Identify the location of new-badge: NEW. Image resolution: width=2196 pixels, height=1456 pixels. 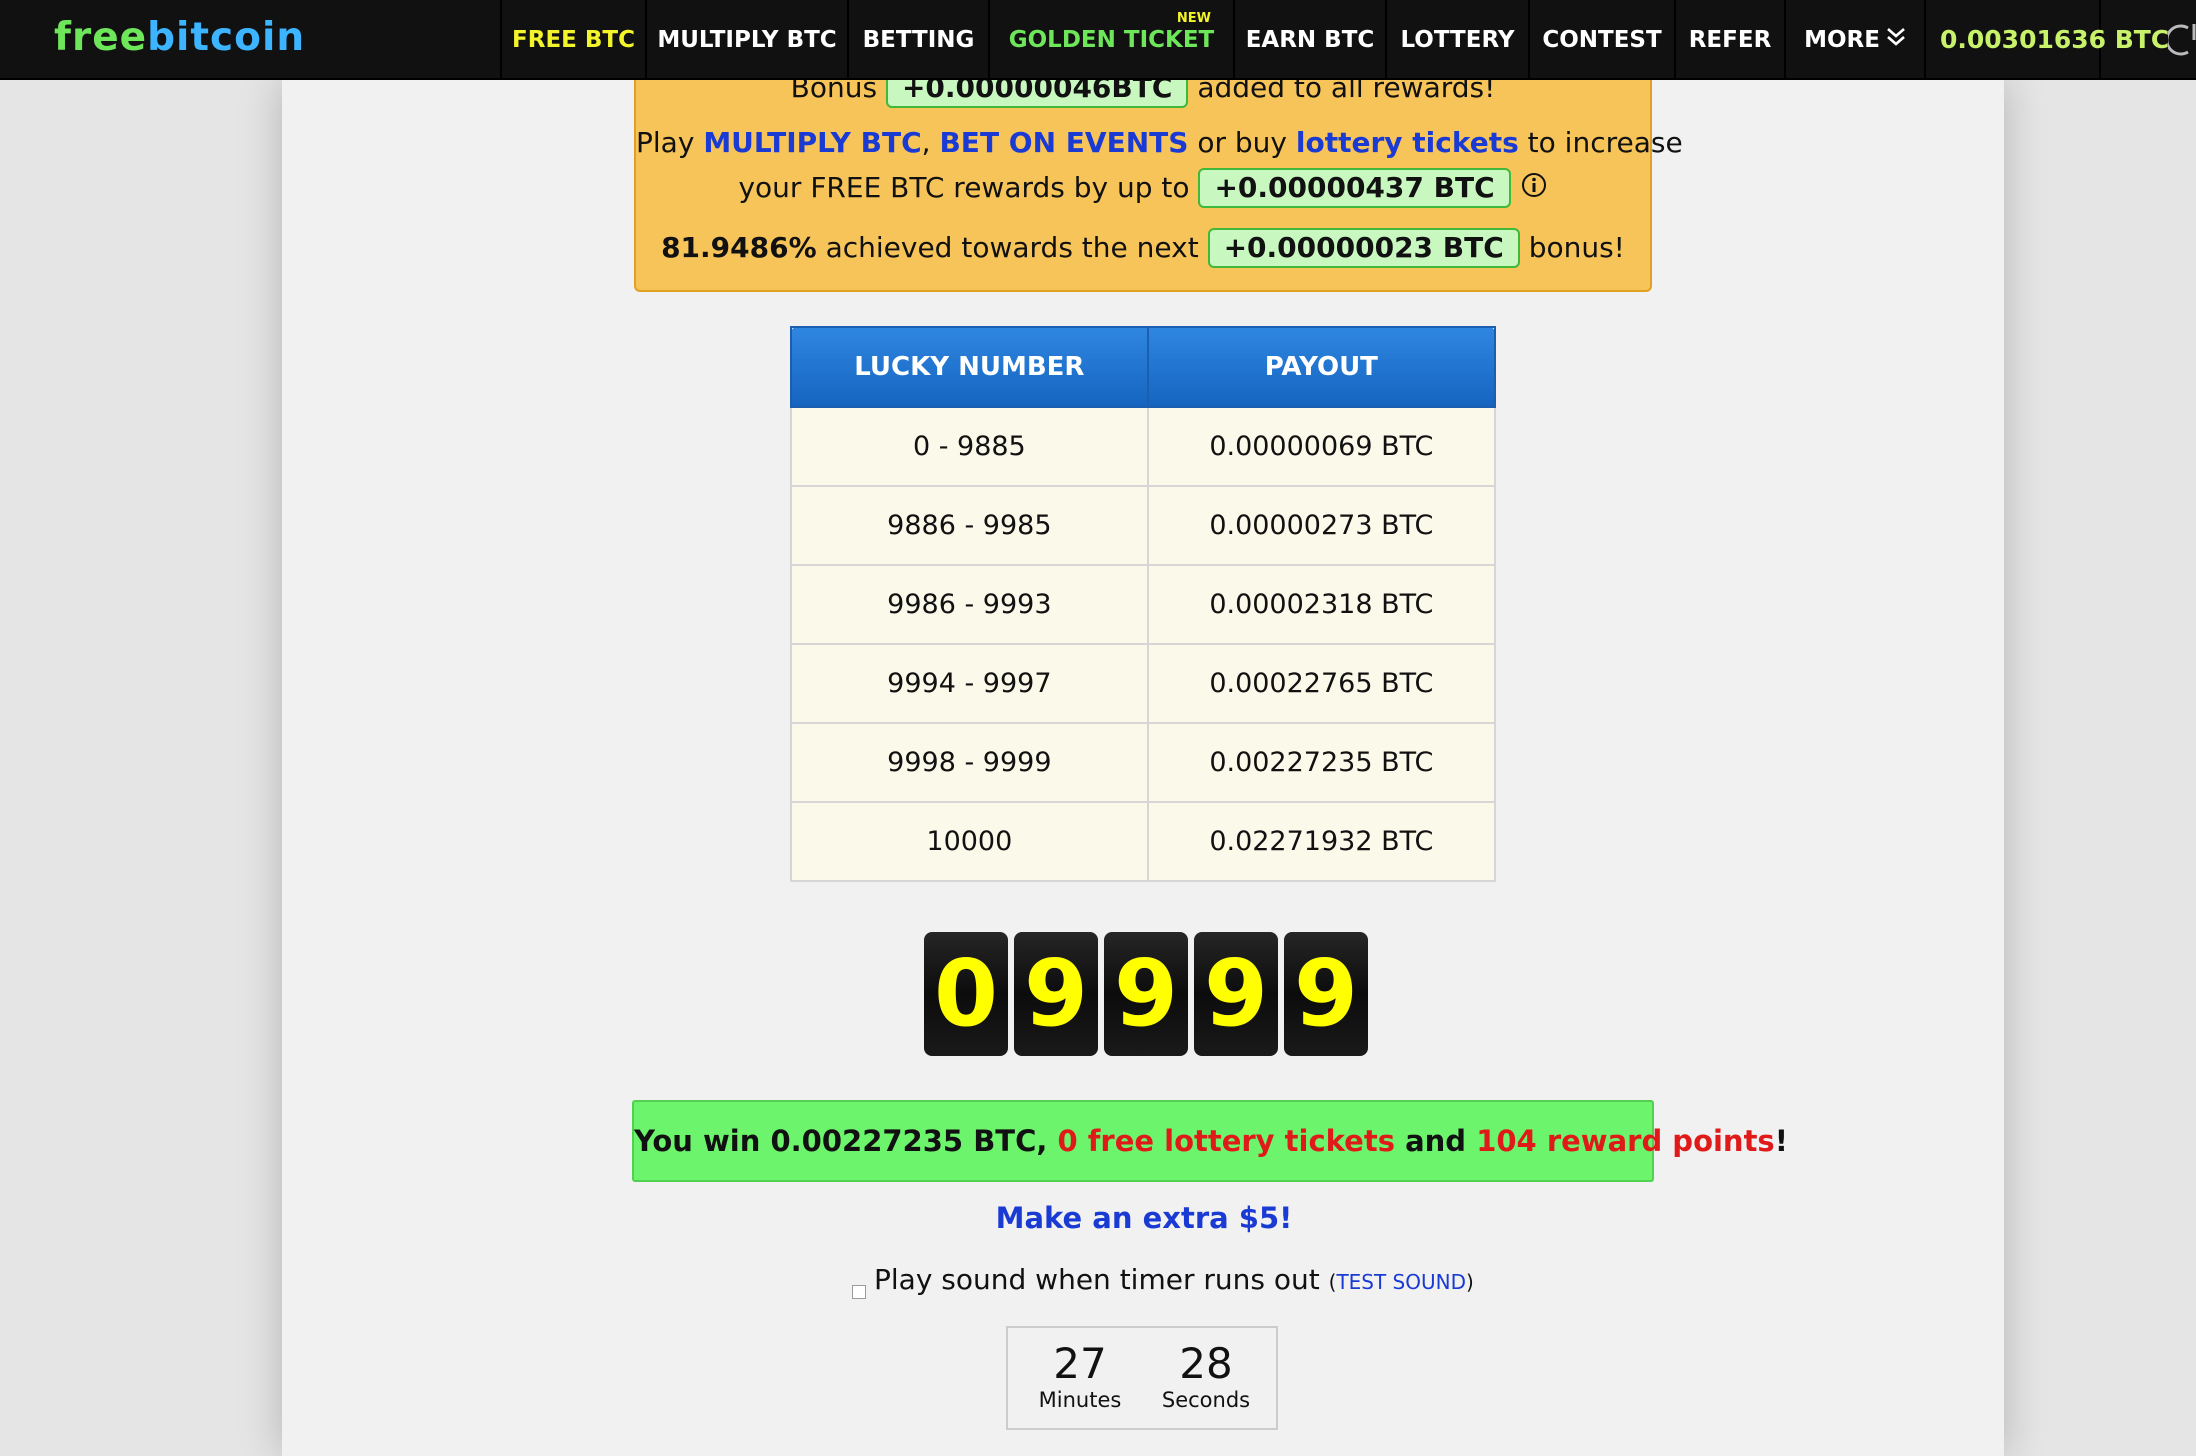
(1193, 18).